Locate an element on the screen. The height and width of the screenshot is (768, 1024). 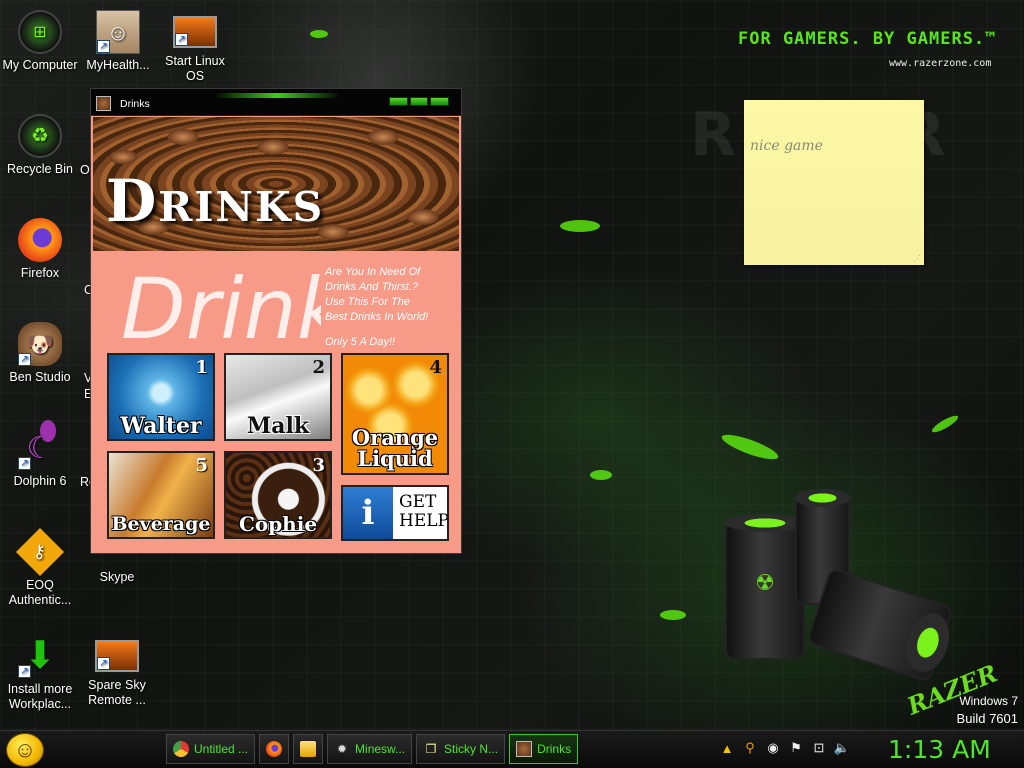
desktop-icon-label-partial: O is located at coordinates (85, 170).